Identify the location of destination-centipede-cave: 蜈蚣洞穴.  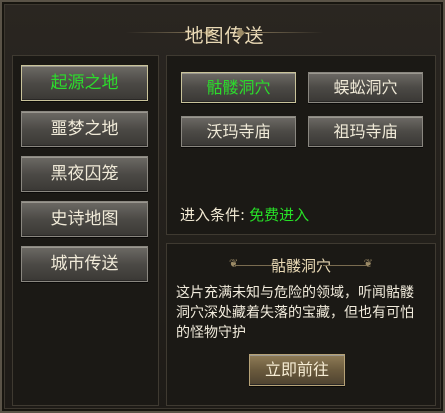
(365, 87).